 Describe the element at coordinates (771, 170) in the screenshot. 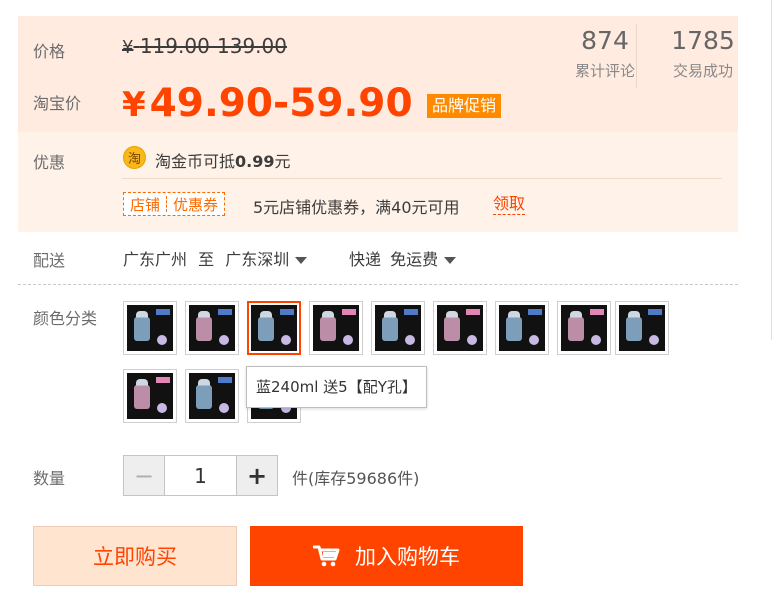

I see `panel-right-edge` at that location.